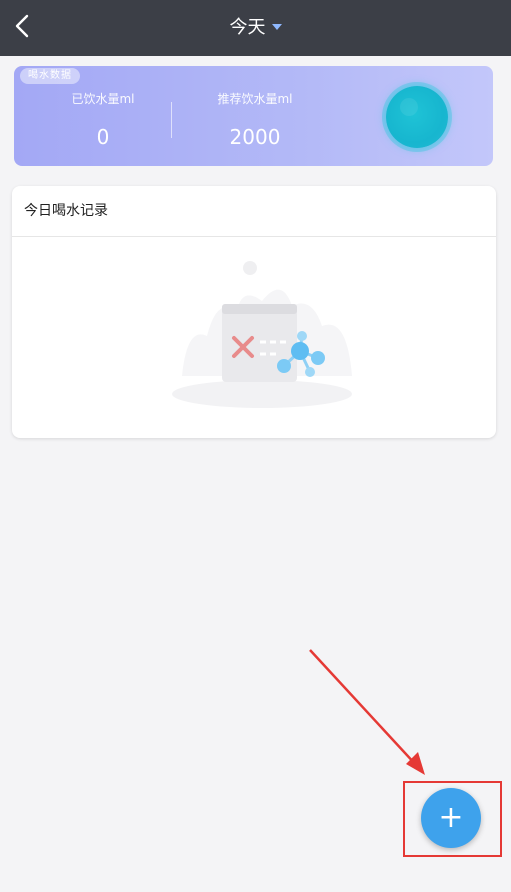  I want to click on caret-down-icon, so click(276, 27).